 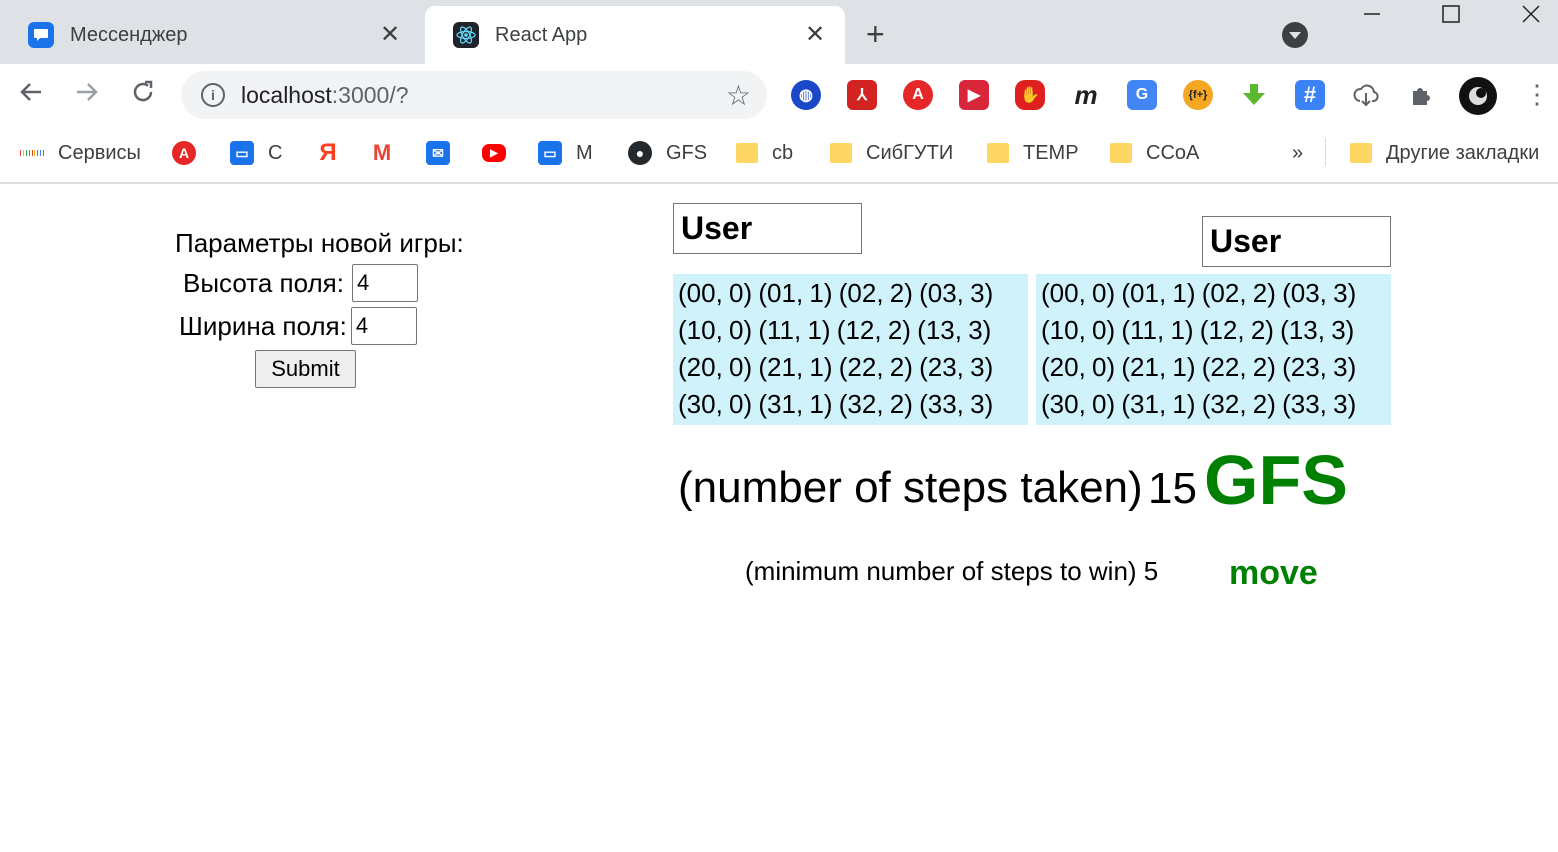 I want to click on tab-react-app: React App ✕, so click(x=635, y=35).